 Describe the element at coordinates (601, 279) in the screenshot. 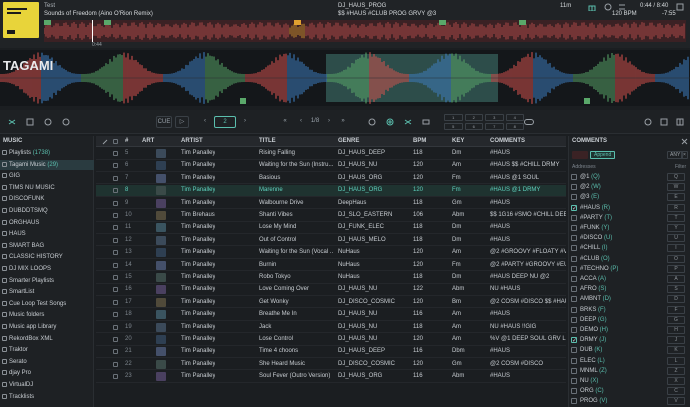

I see `comment-tag-toggle: ACCA (A)` at that location.